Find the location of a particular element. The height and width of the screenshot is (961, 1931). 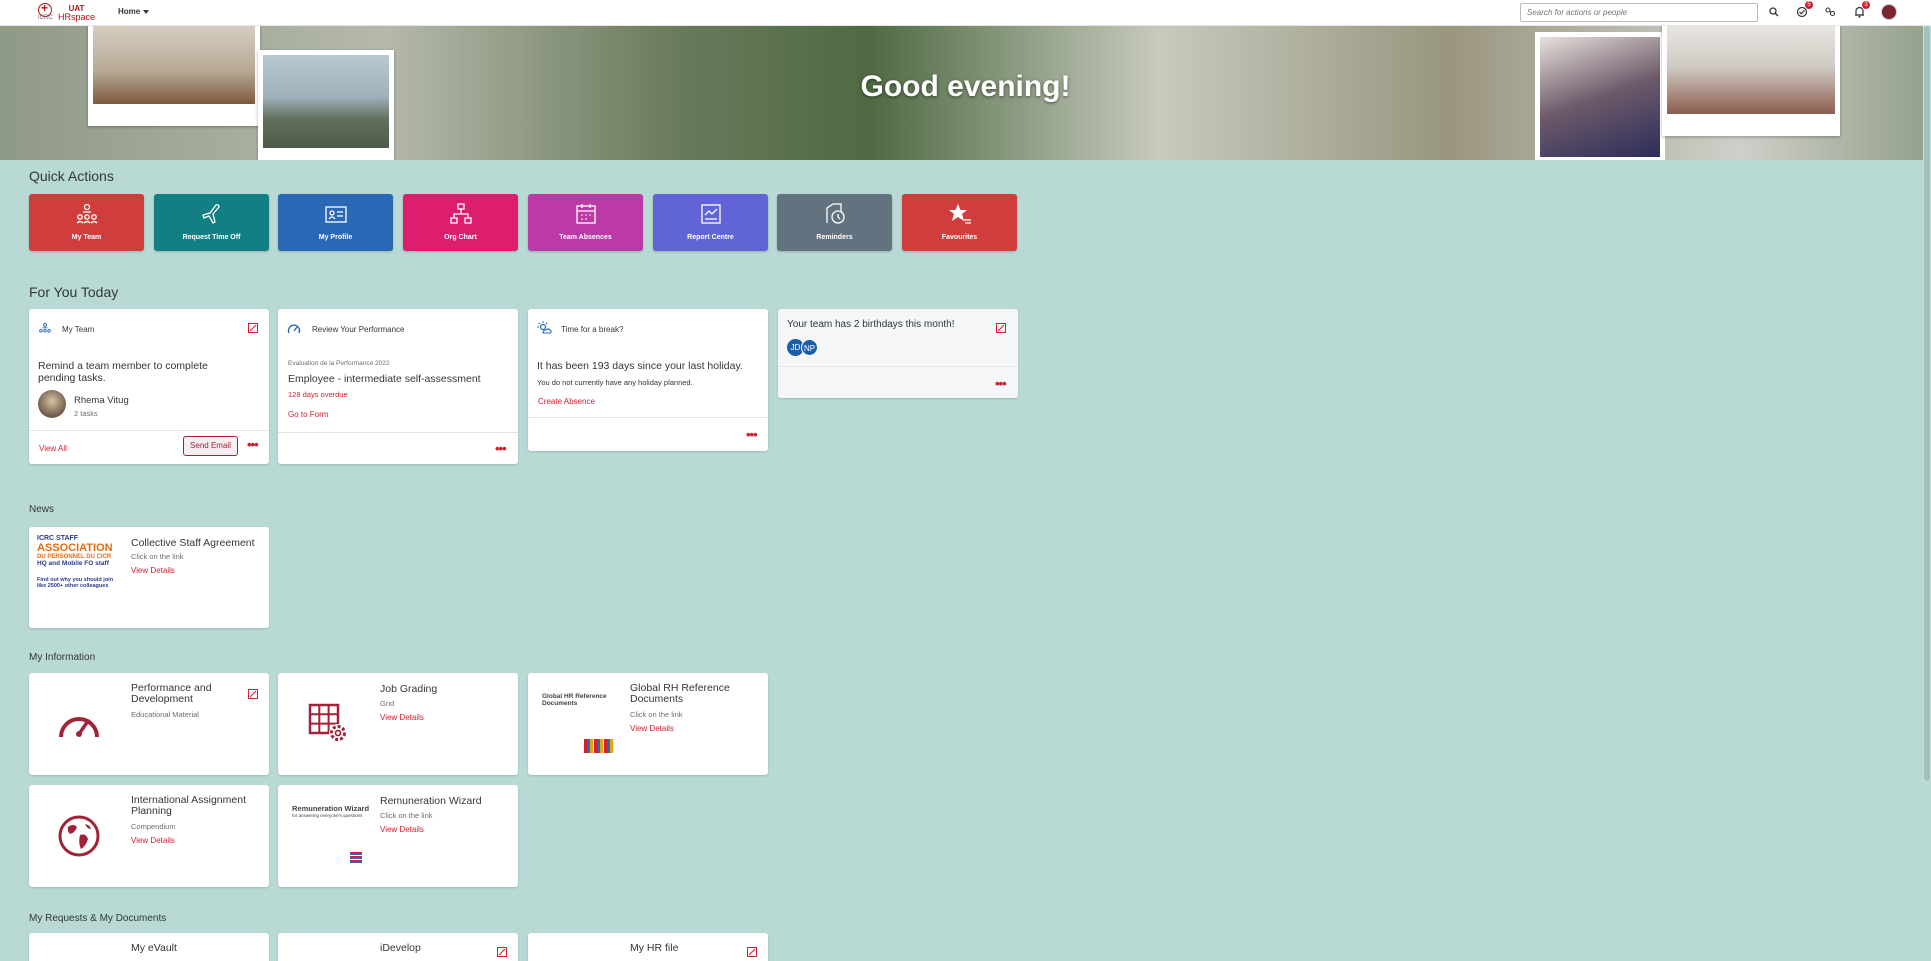

info-card-job-grading: Job Grading Grid View Details is located at coordinates (398, 724).